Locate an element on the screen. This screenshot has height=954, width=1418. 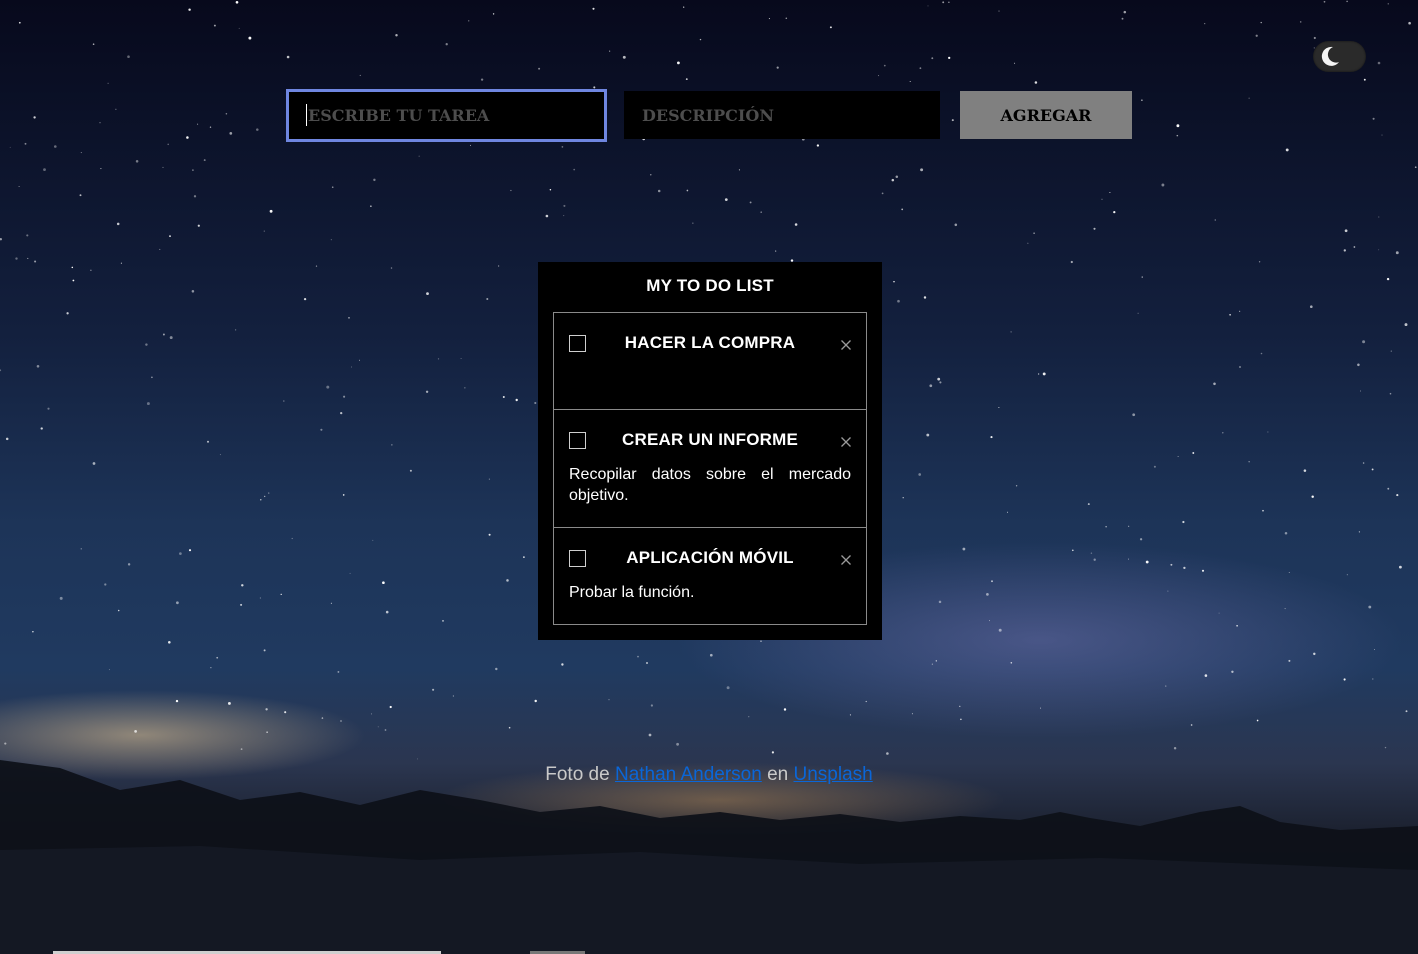
author-link: Nathan Anderson is located at coordinates (688, 774).